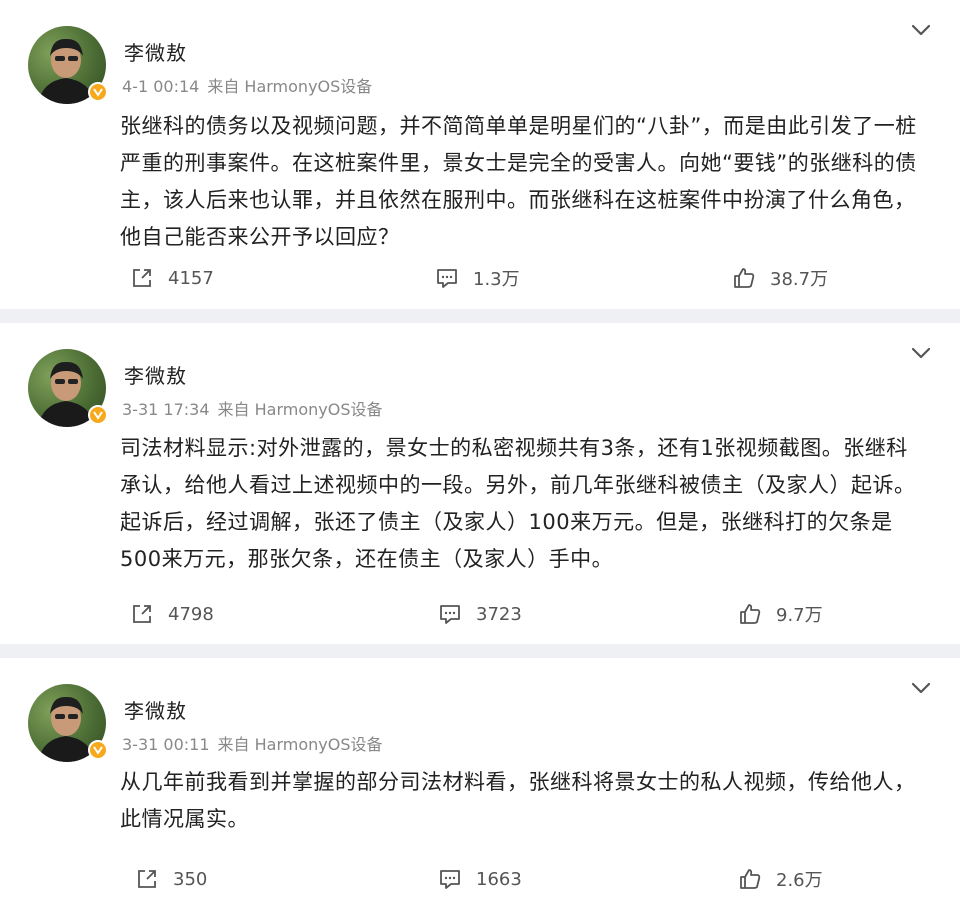  I want to click on comment-button: 1663, so click(480, 879).